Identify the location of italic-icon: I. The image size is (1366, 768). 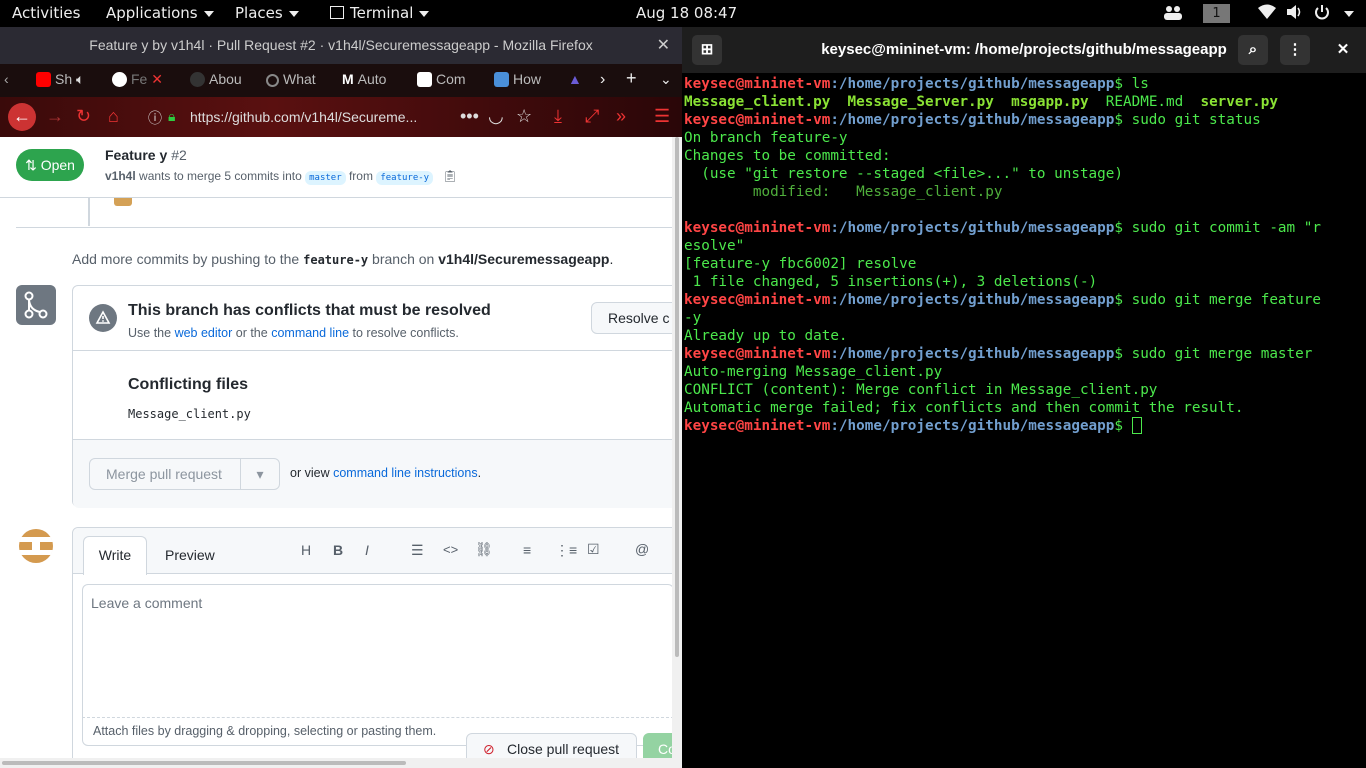
(367, 550).